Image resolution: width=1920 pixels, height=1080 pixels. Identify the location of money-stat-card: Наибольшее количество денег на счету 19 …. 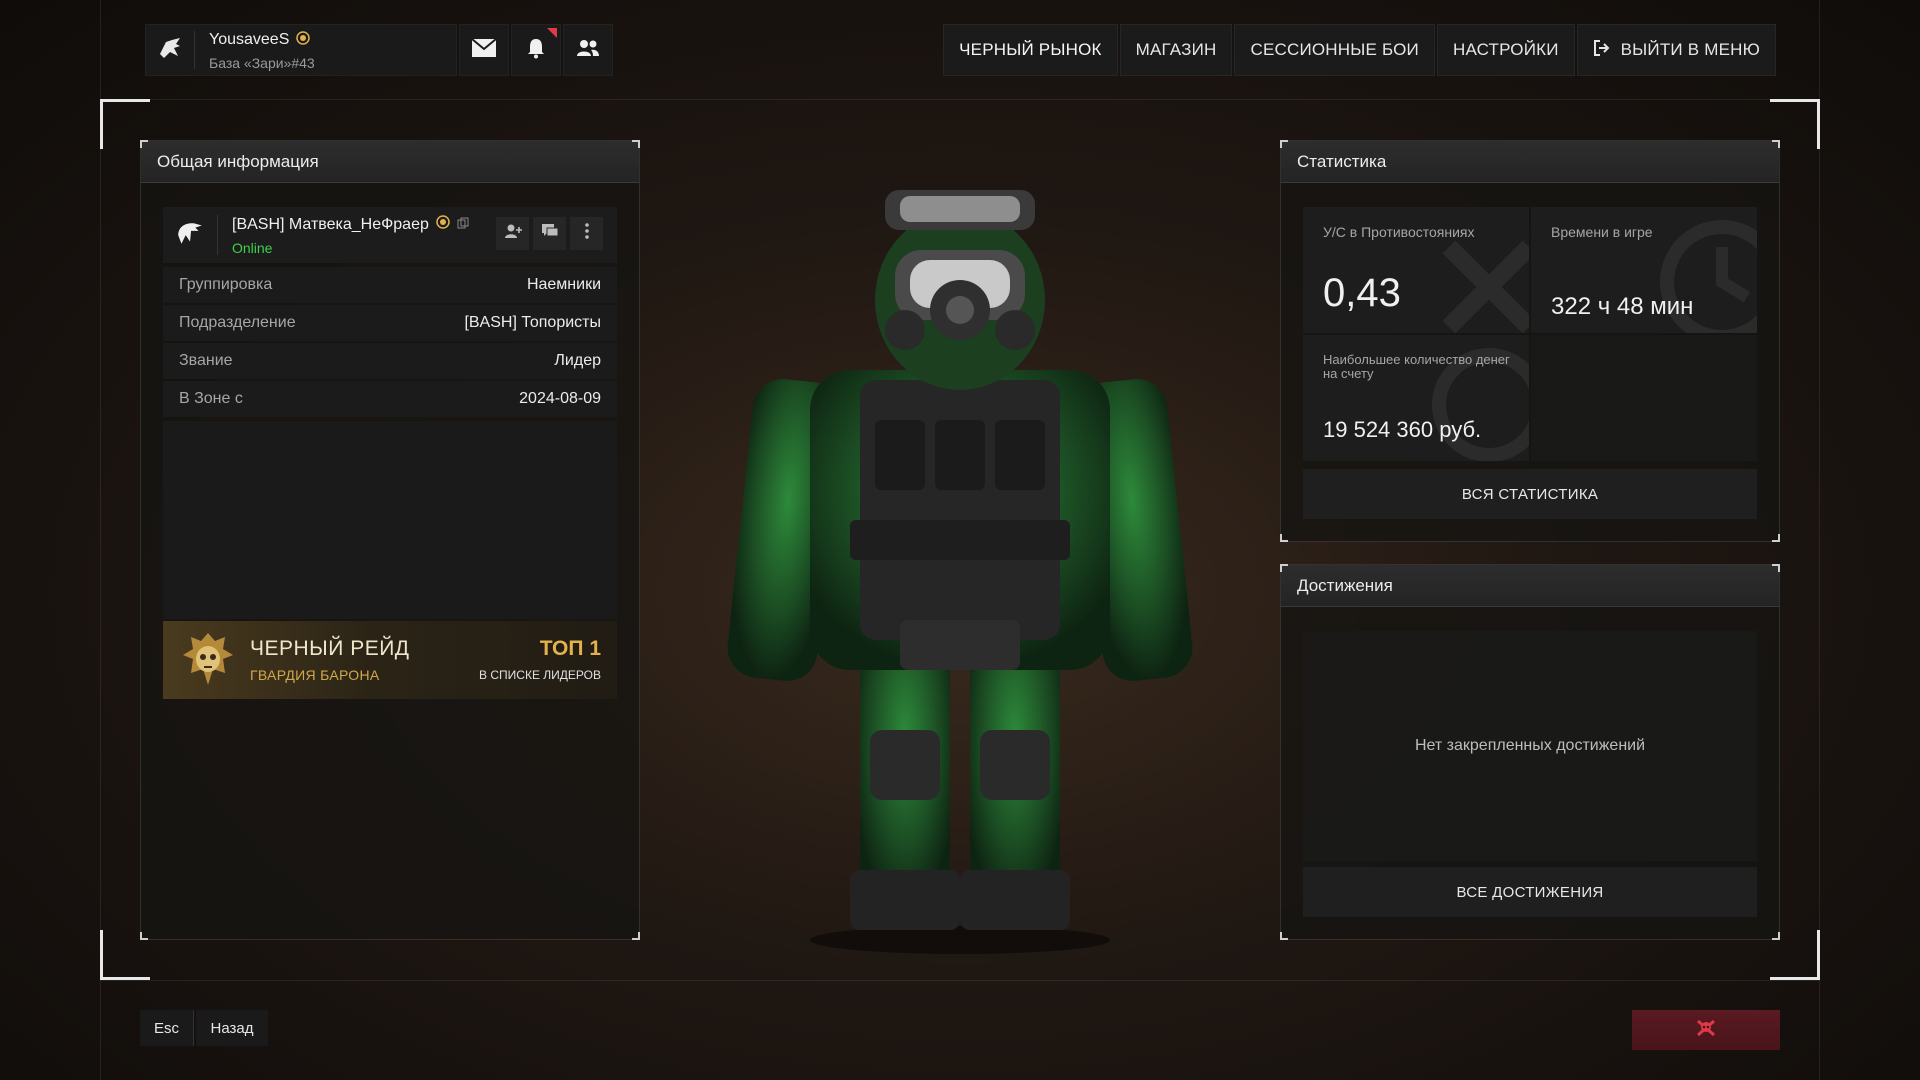
(1416, 398).